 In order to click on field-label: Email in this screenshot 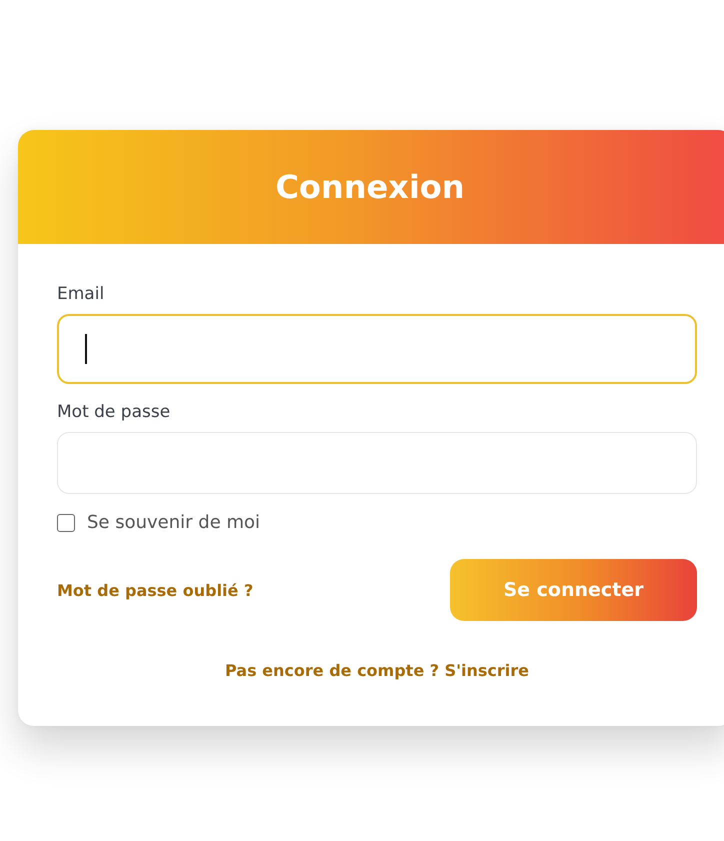, I will do `click(81, 294)`.